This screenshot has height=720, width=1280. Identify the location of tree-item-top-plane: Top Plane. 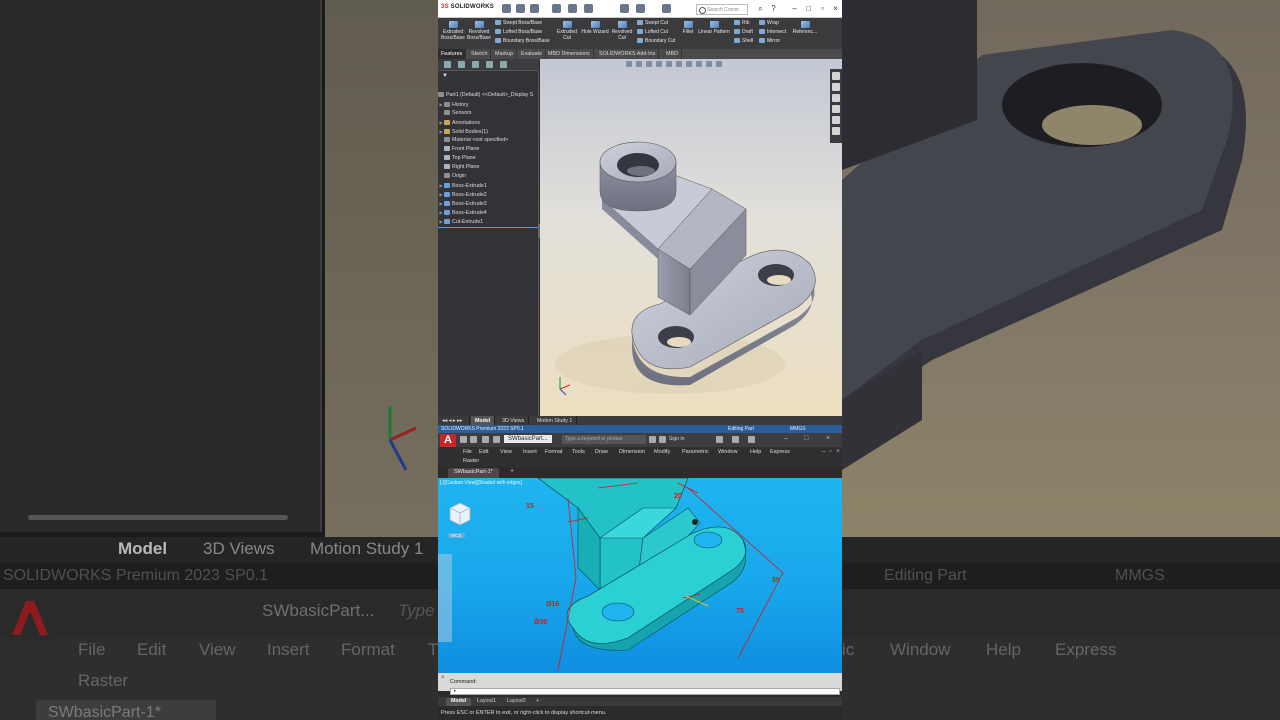
(457, 158).